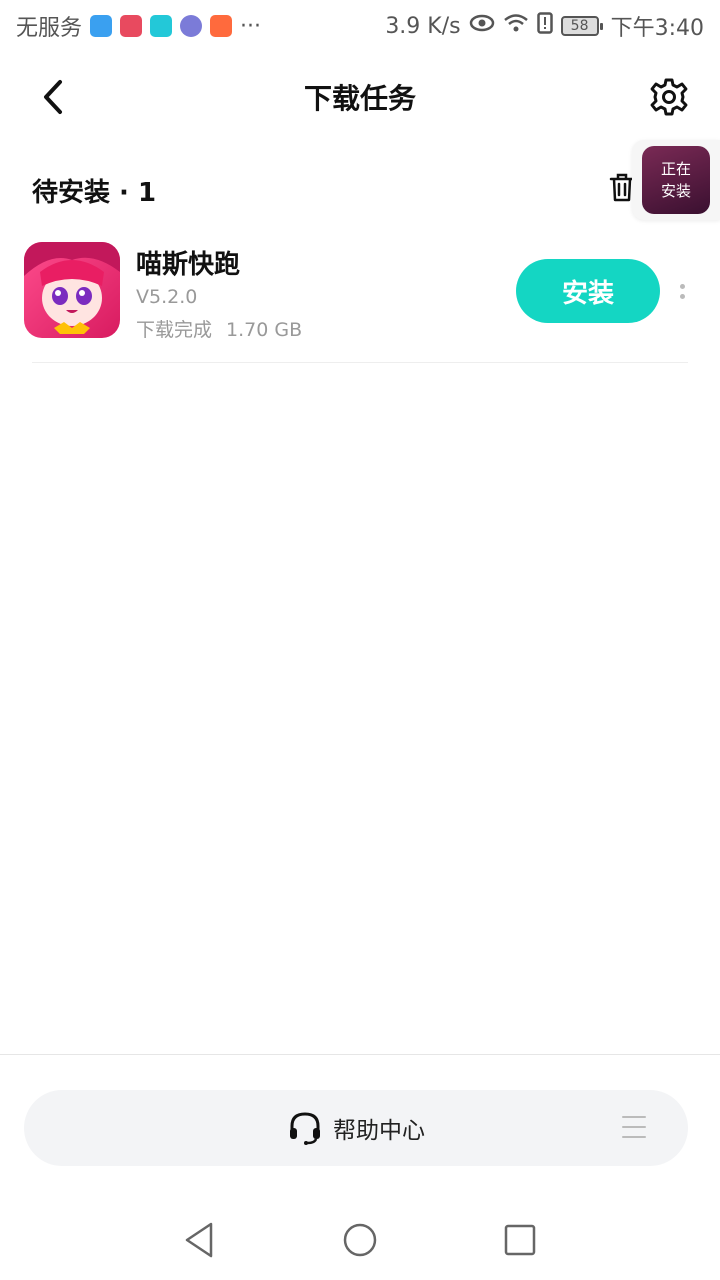  Describe the element at coordinates (191, 26) in the screenshot. I see `browser-app-icon` at that location.